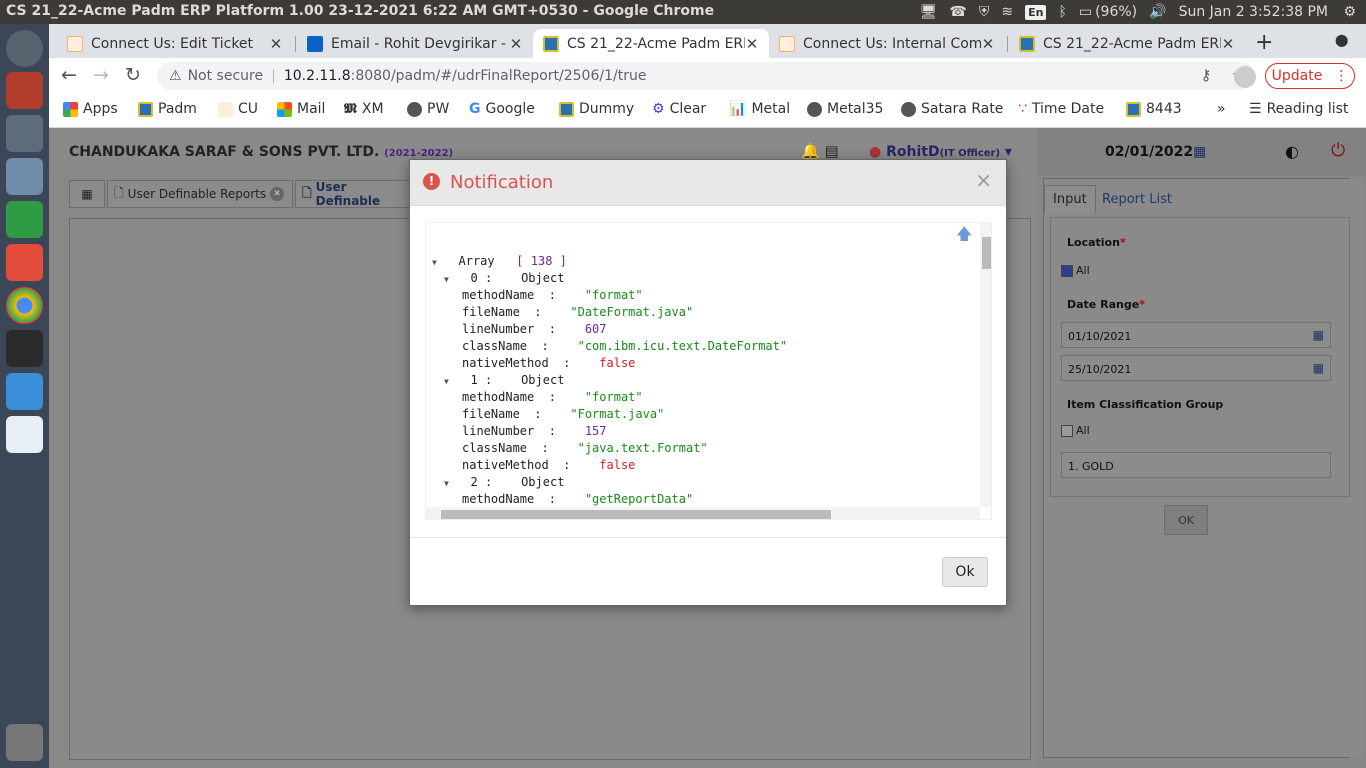 Image resolution: width=1366 pixels, height=768 pixels. What do you see at coordinates (238, 109) in the screenshot?
I see `bookmark-cu: CU` at bounding box center [238, 109].